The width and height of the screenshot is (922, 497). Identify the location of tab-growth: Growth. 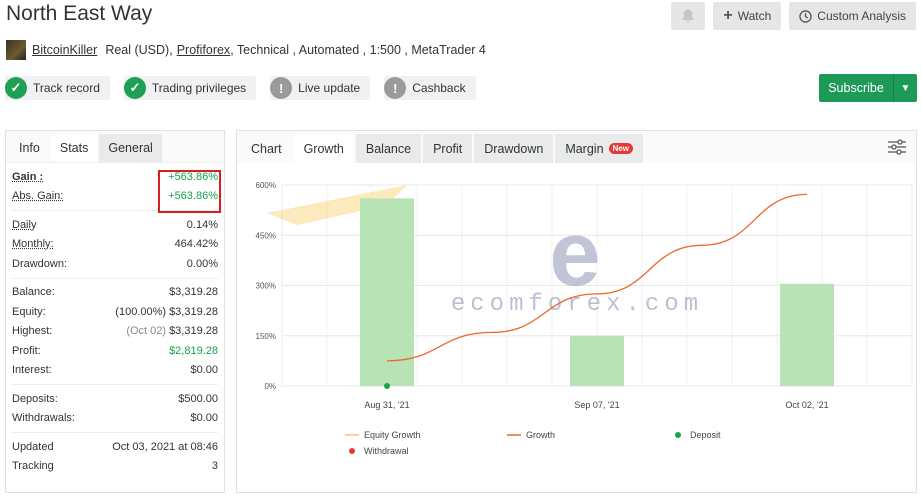
(323, 148).